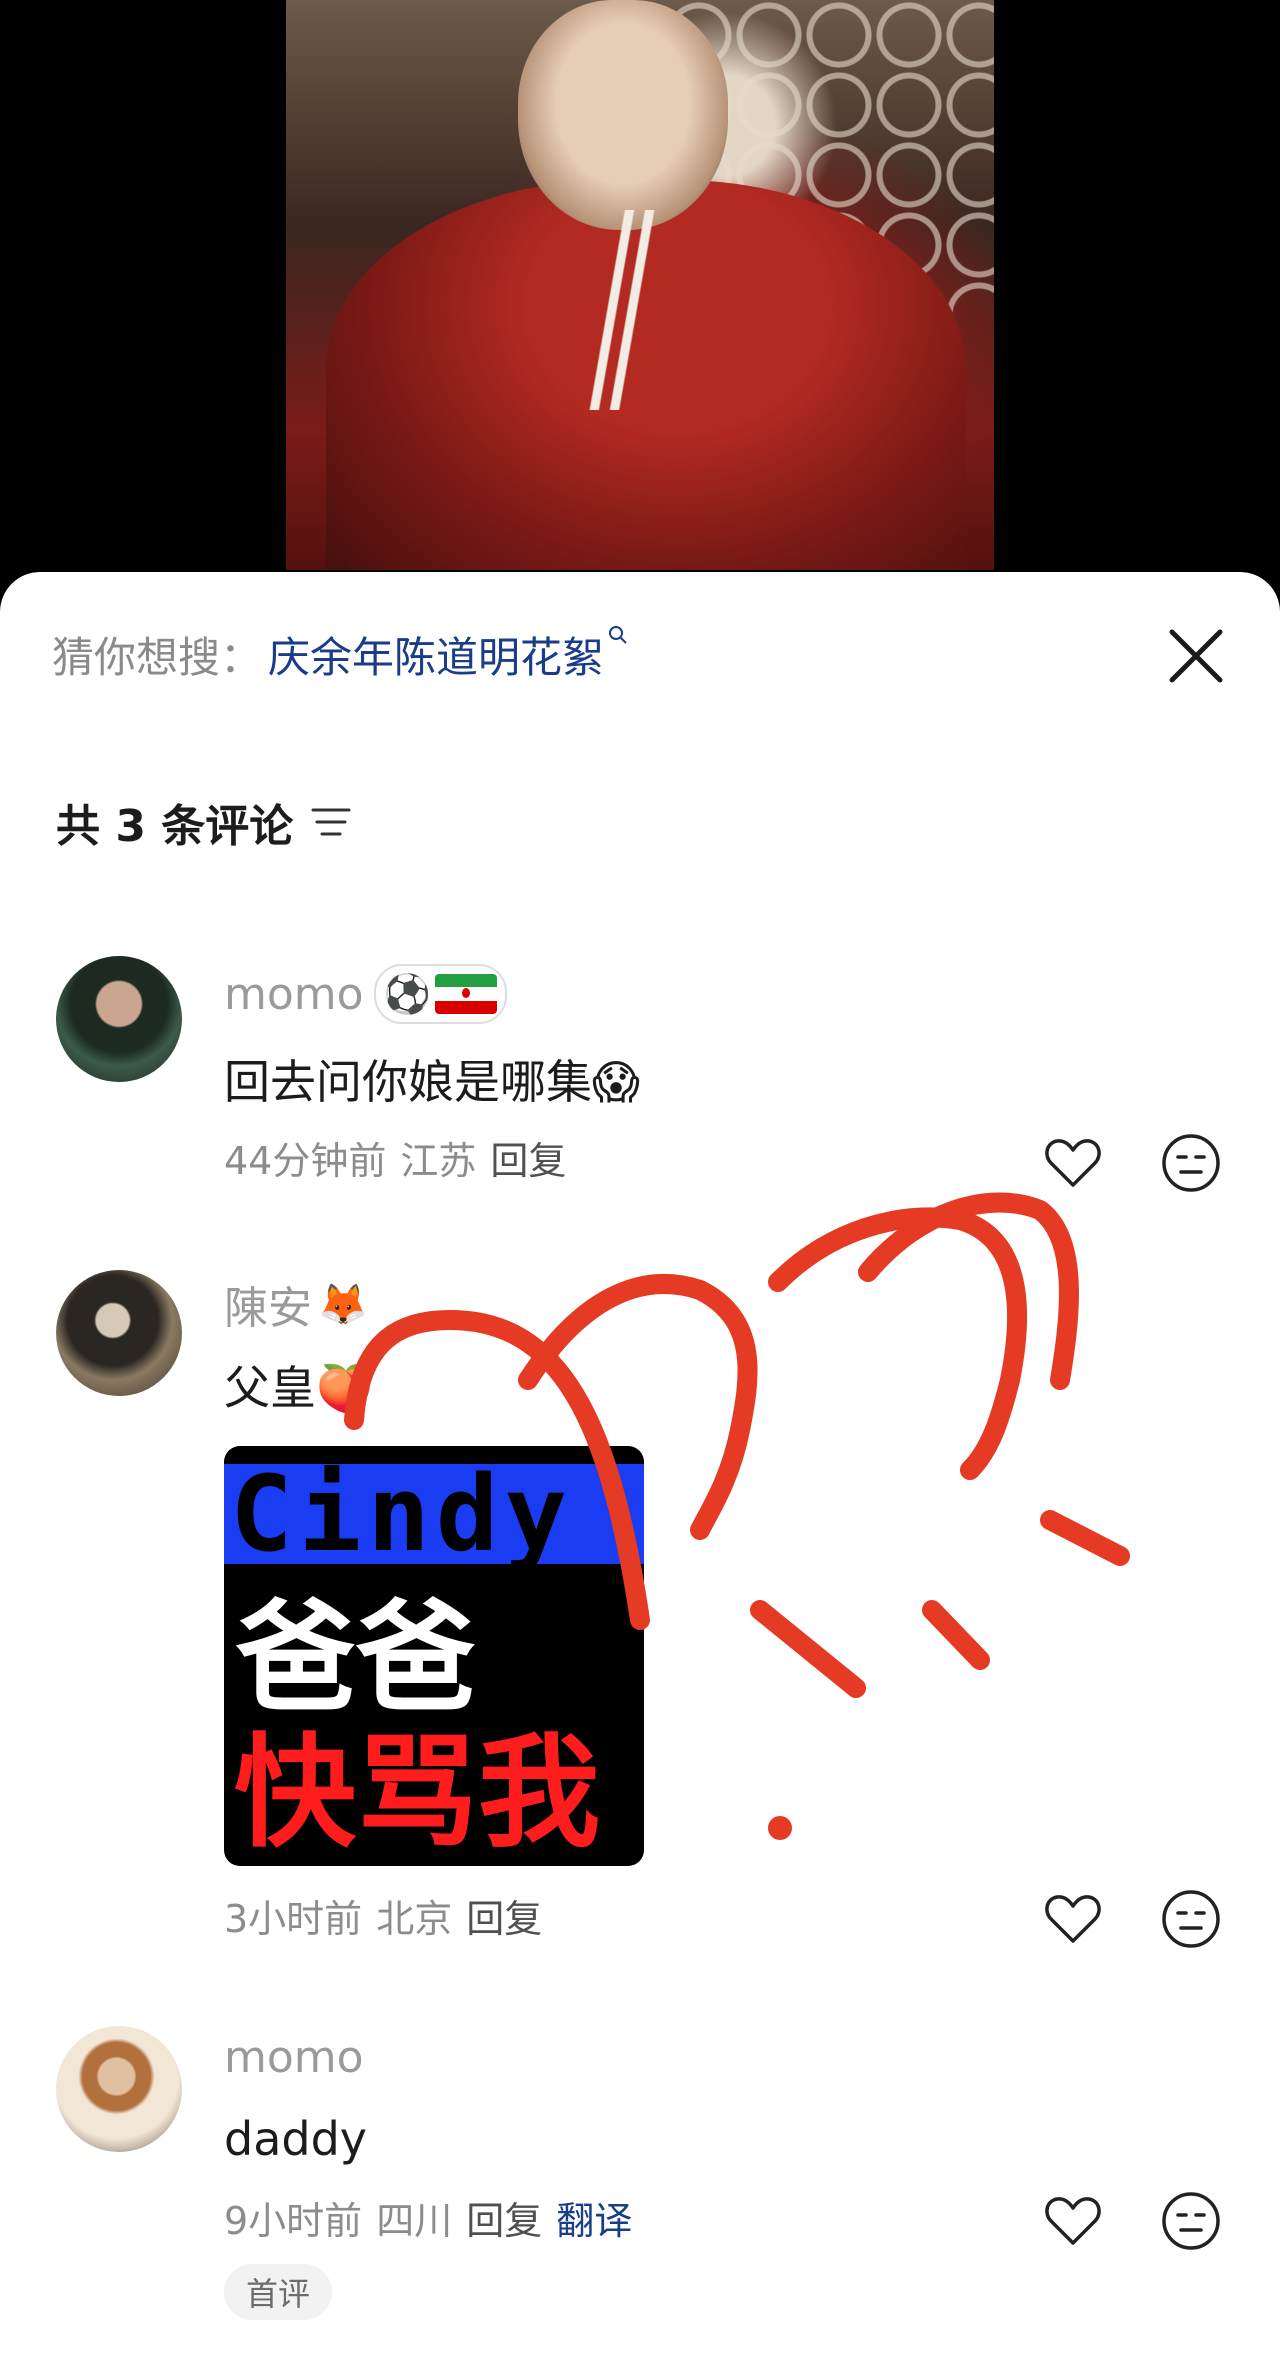 This screenshot has width=1280, height=2366. I want to click on comment-text: 回去问你娘是哪集😱, so click(432, 1079).